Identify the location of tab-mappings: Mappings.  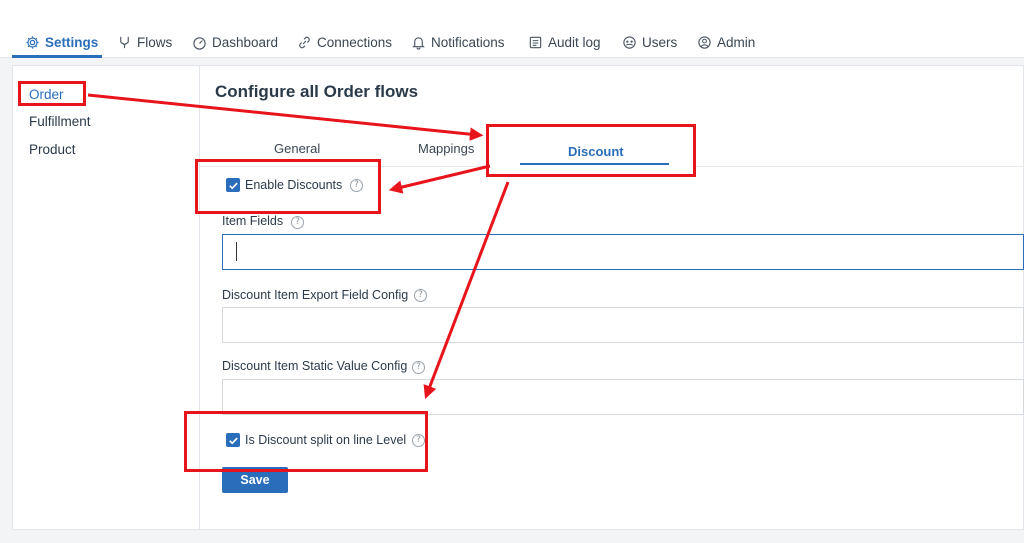
(446, 148).